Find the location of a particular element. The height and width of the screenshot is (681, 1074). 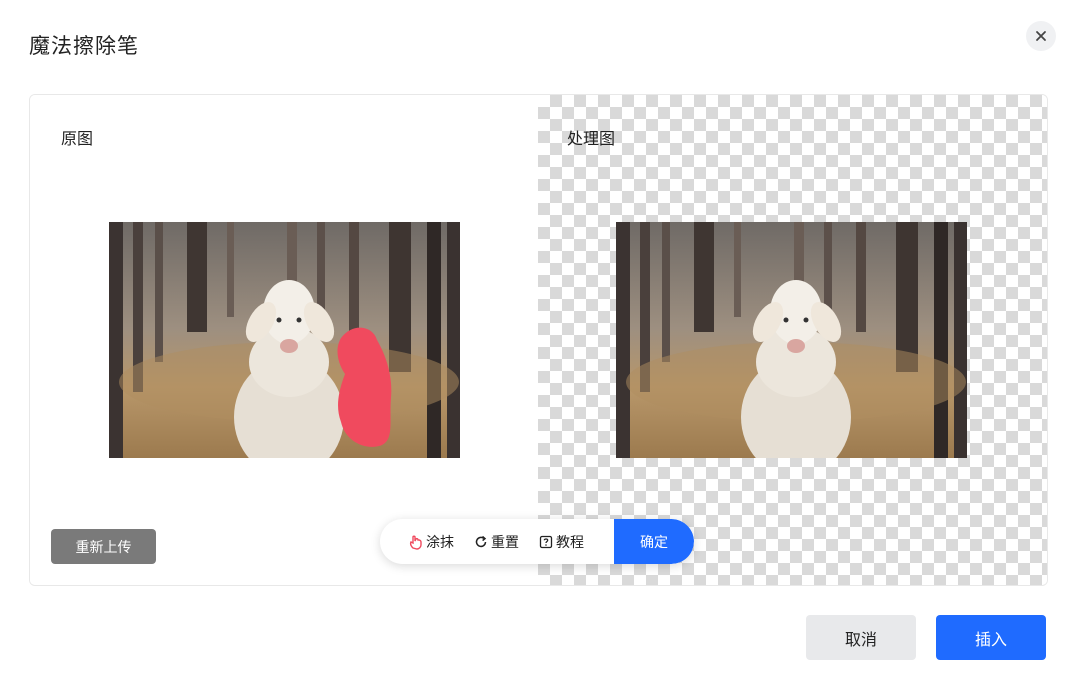

tutorial-button: 教程 is located at coordinates (561, 541).